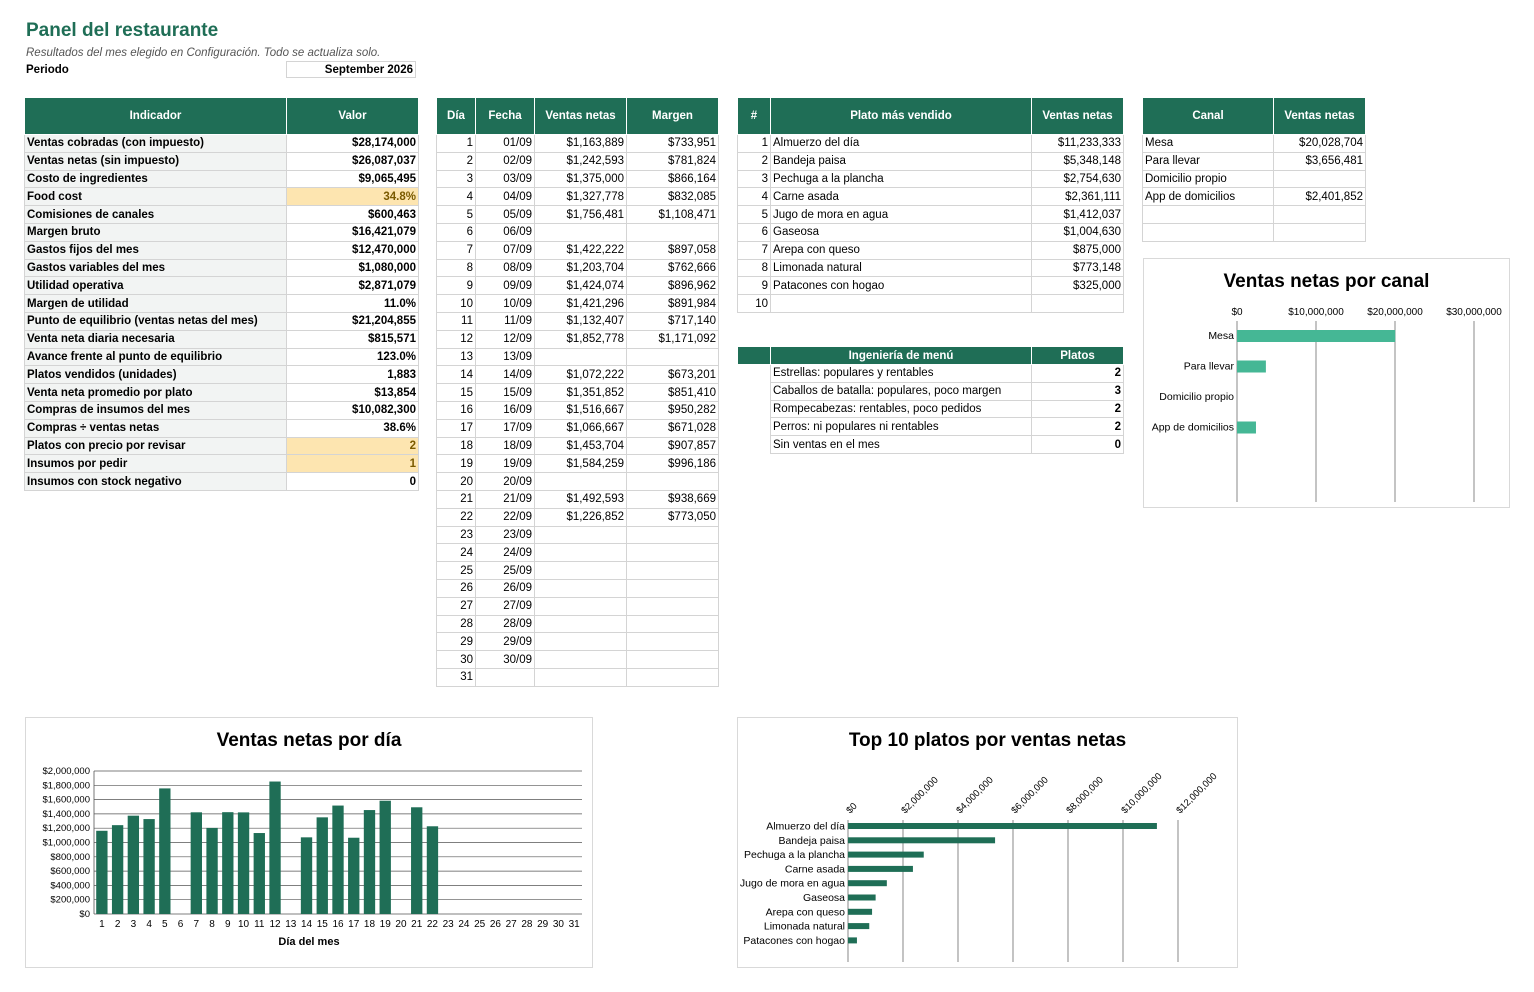 This screenshot has width=1534, height=992. Describe the element at coordinates (505, 588) in the screenshot. I see `daily-date: 26/09` at that location.